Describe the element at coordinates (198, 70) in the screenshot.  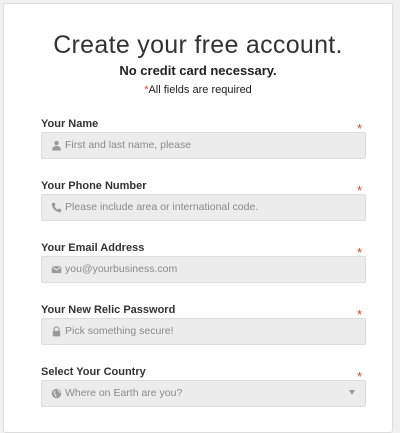
I see `page-subtitle: No credit card necessary.` at that location.